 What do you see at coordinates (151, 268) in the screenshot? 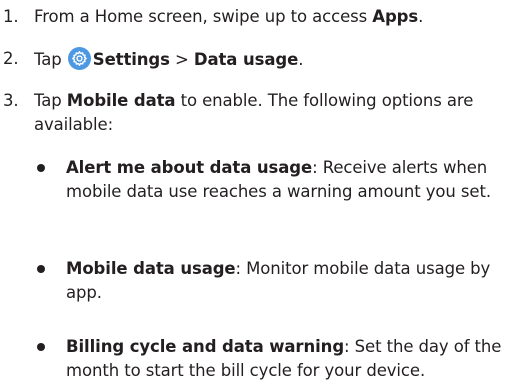
I see `option-title: Mobile data usage` at bounding box center [151, 268].